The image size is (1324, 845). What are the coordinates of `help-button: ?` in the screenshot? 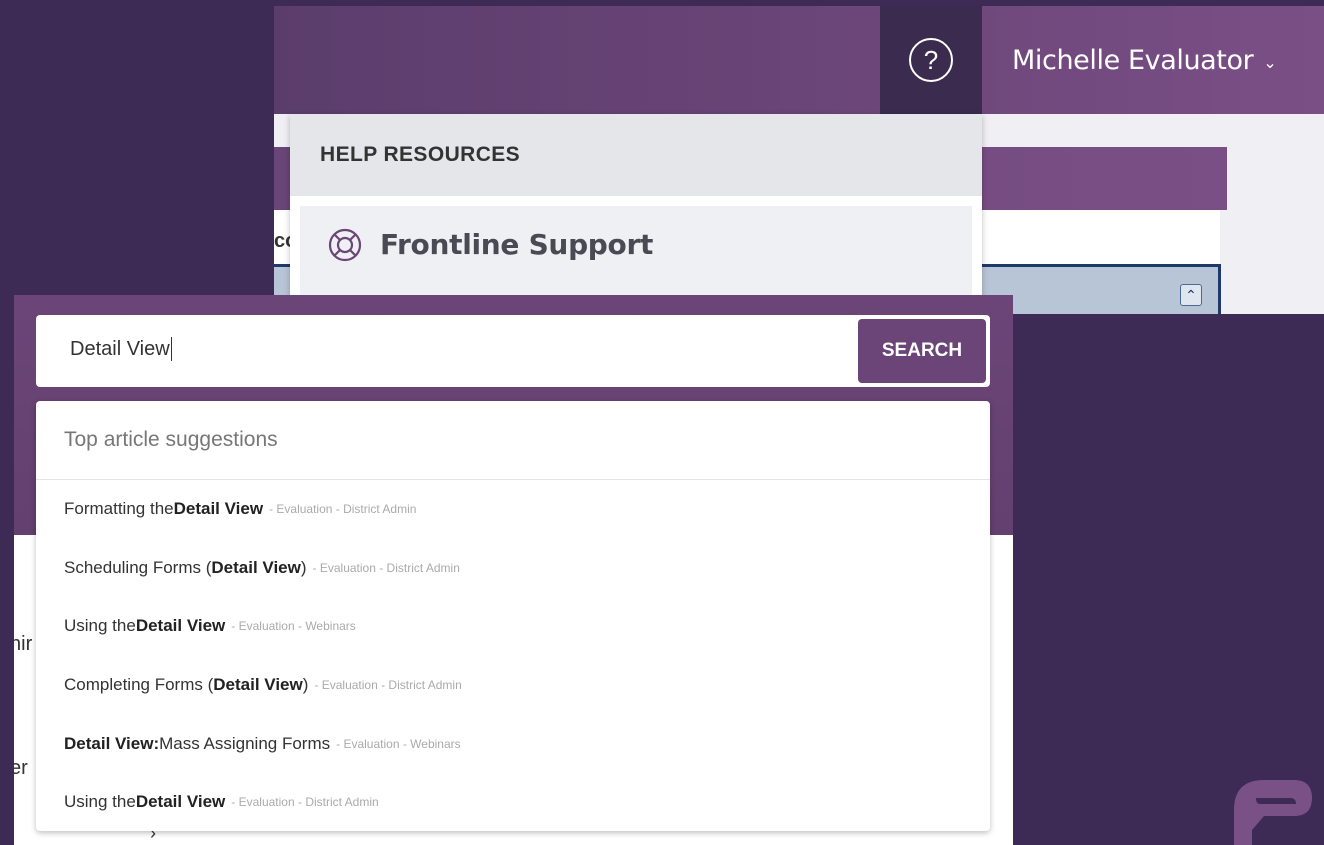 It's located at (931, 60).